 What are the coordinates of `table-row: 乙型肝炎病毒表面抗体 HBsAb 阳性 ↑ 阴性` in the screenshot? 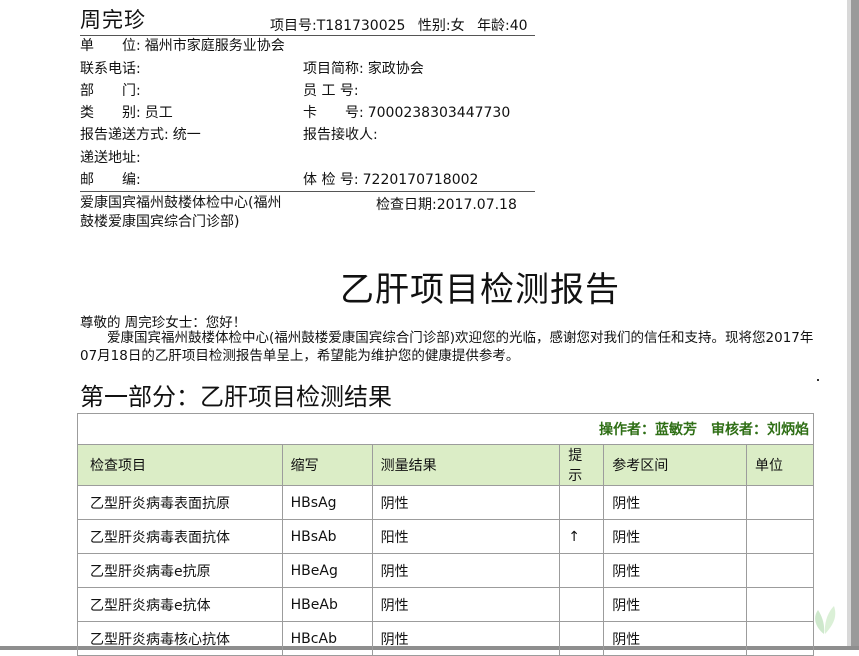 It's located at (445, 536).